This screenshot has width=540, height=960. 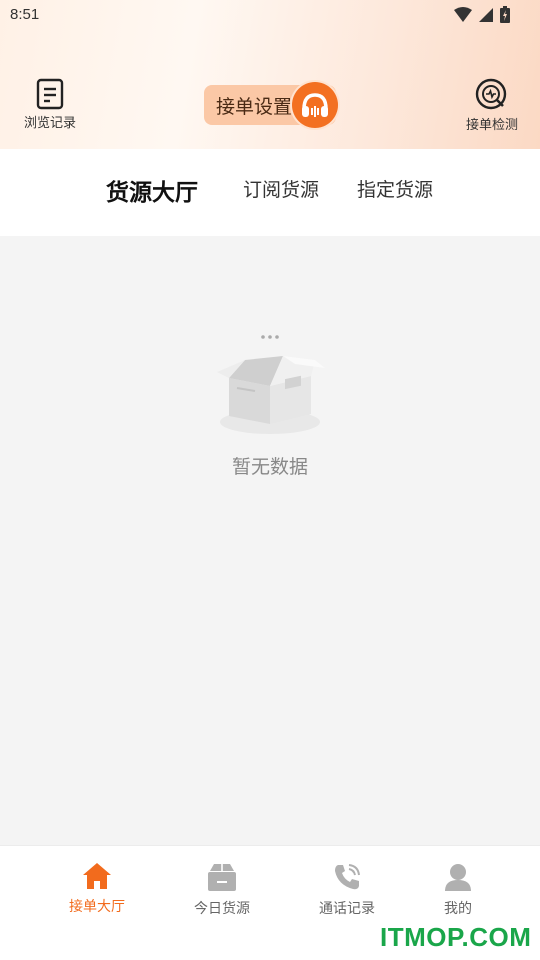 What do you see at coordinates (222, 909) in the screenshot?
I see `nav-label-today-cargo: 今日货源` at bounding box center [222, 909].